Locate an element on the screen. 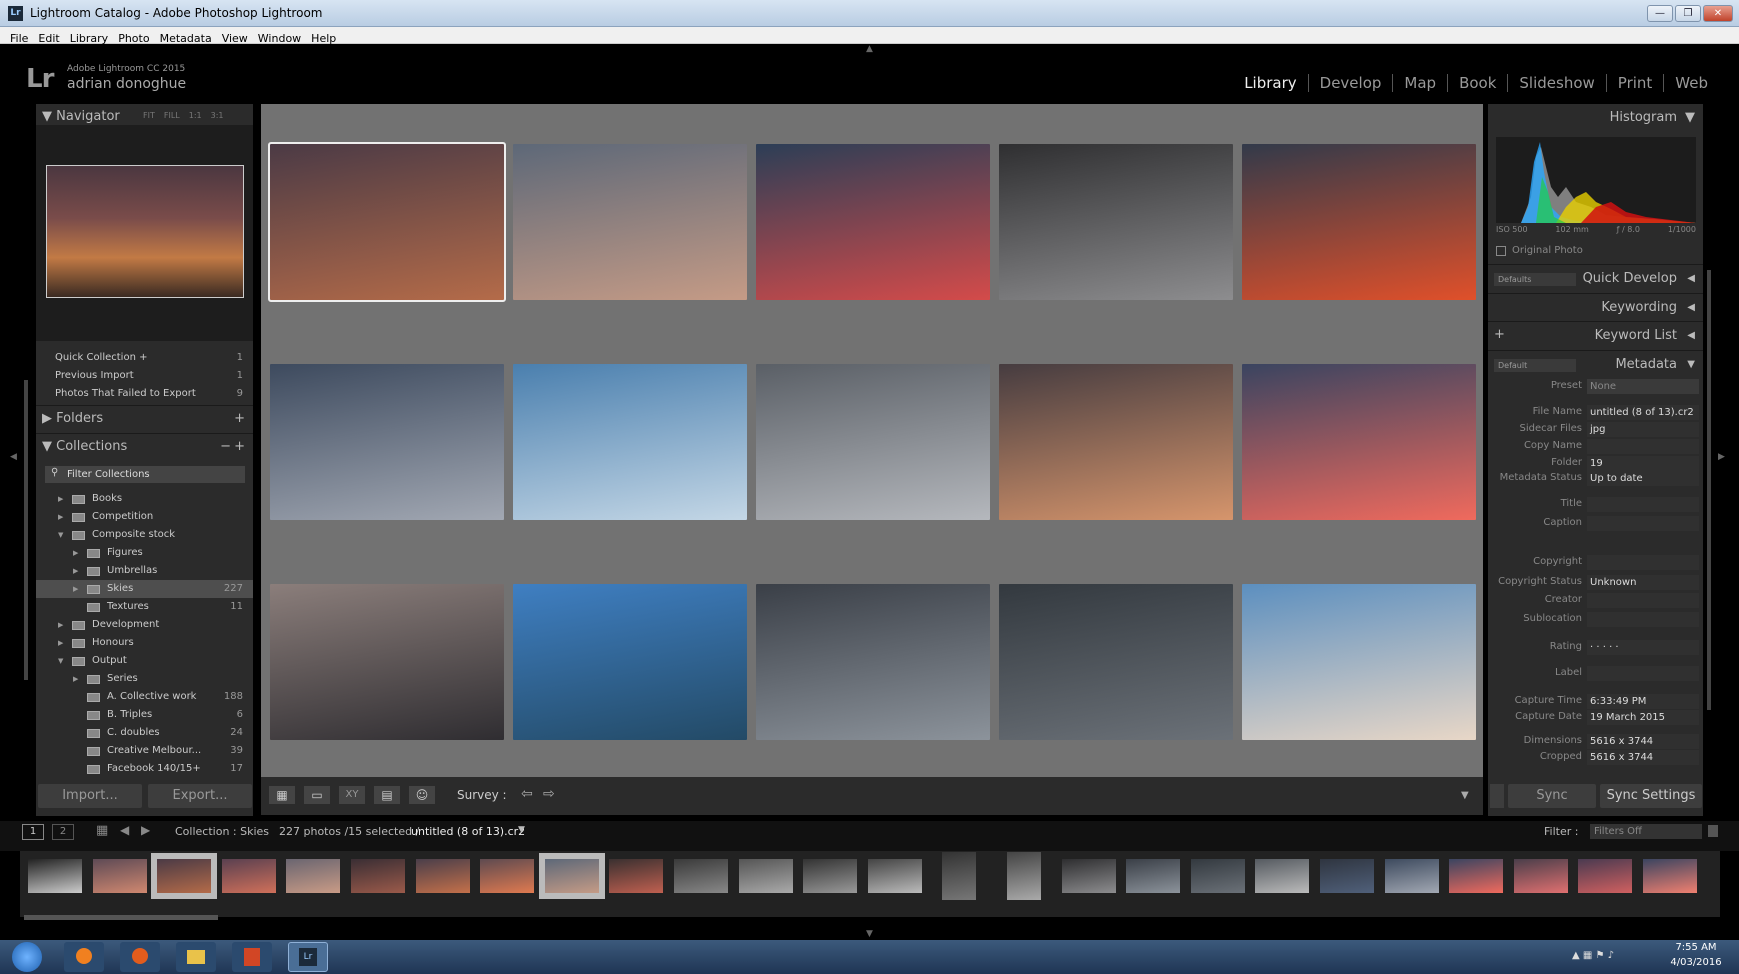  collection-item: ▶ Skies 227 is located at coordinates (144, 589).